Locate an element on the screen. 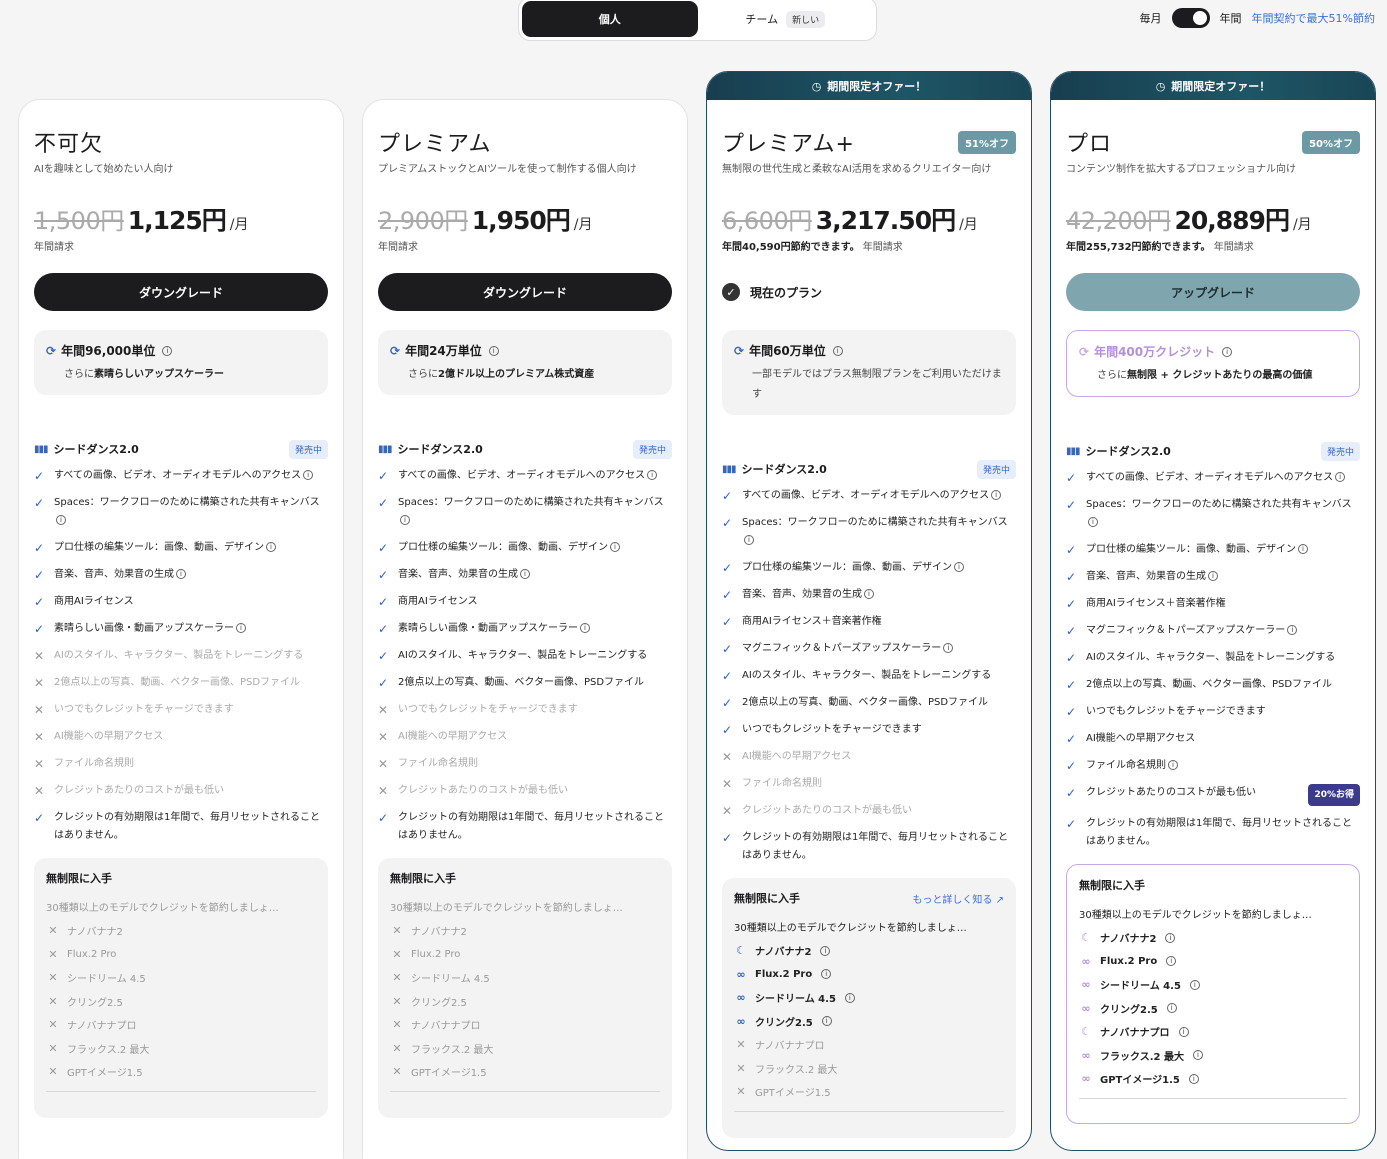  upgrade-button: アップグレード is located at coordinates (1213, 292).